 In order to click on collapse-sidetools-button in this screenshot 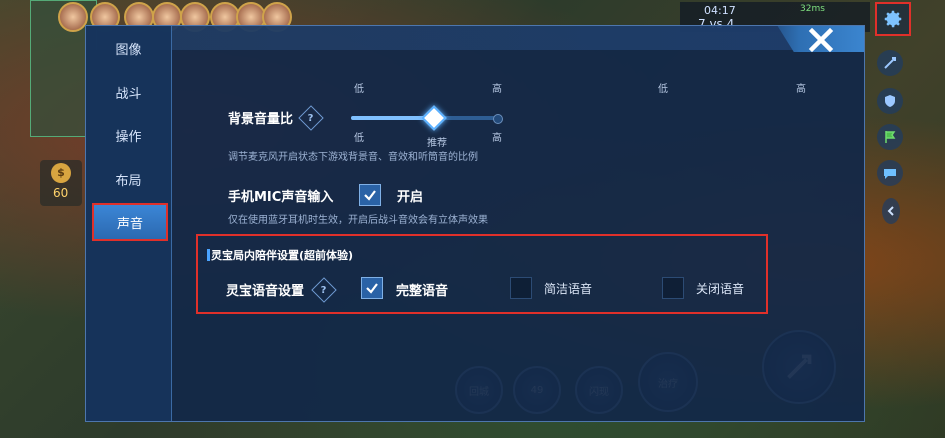, I will do `click(891, 211)`.